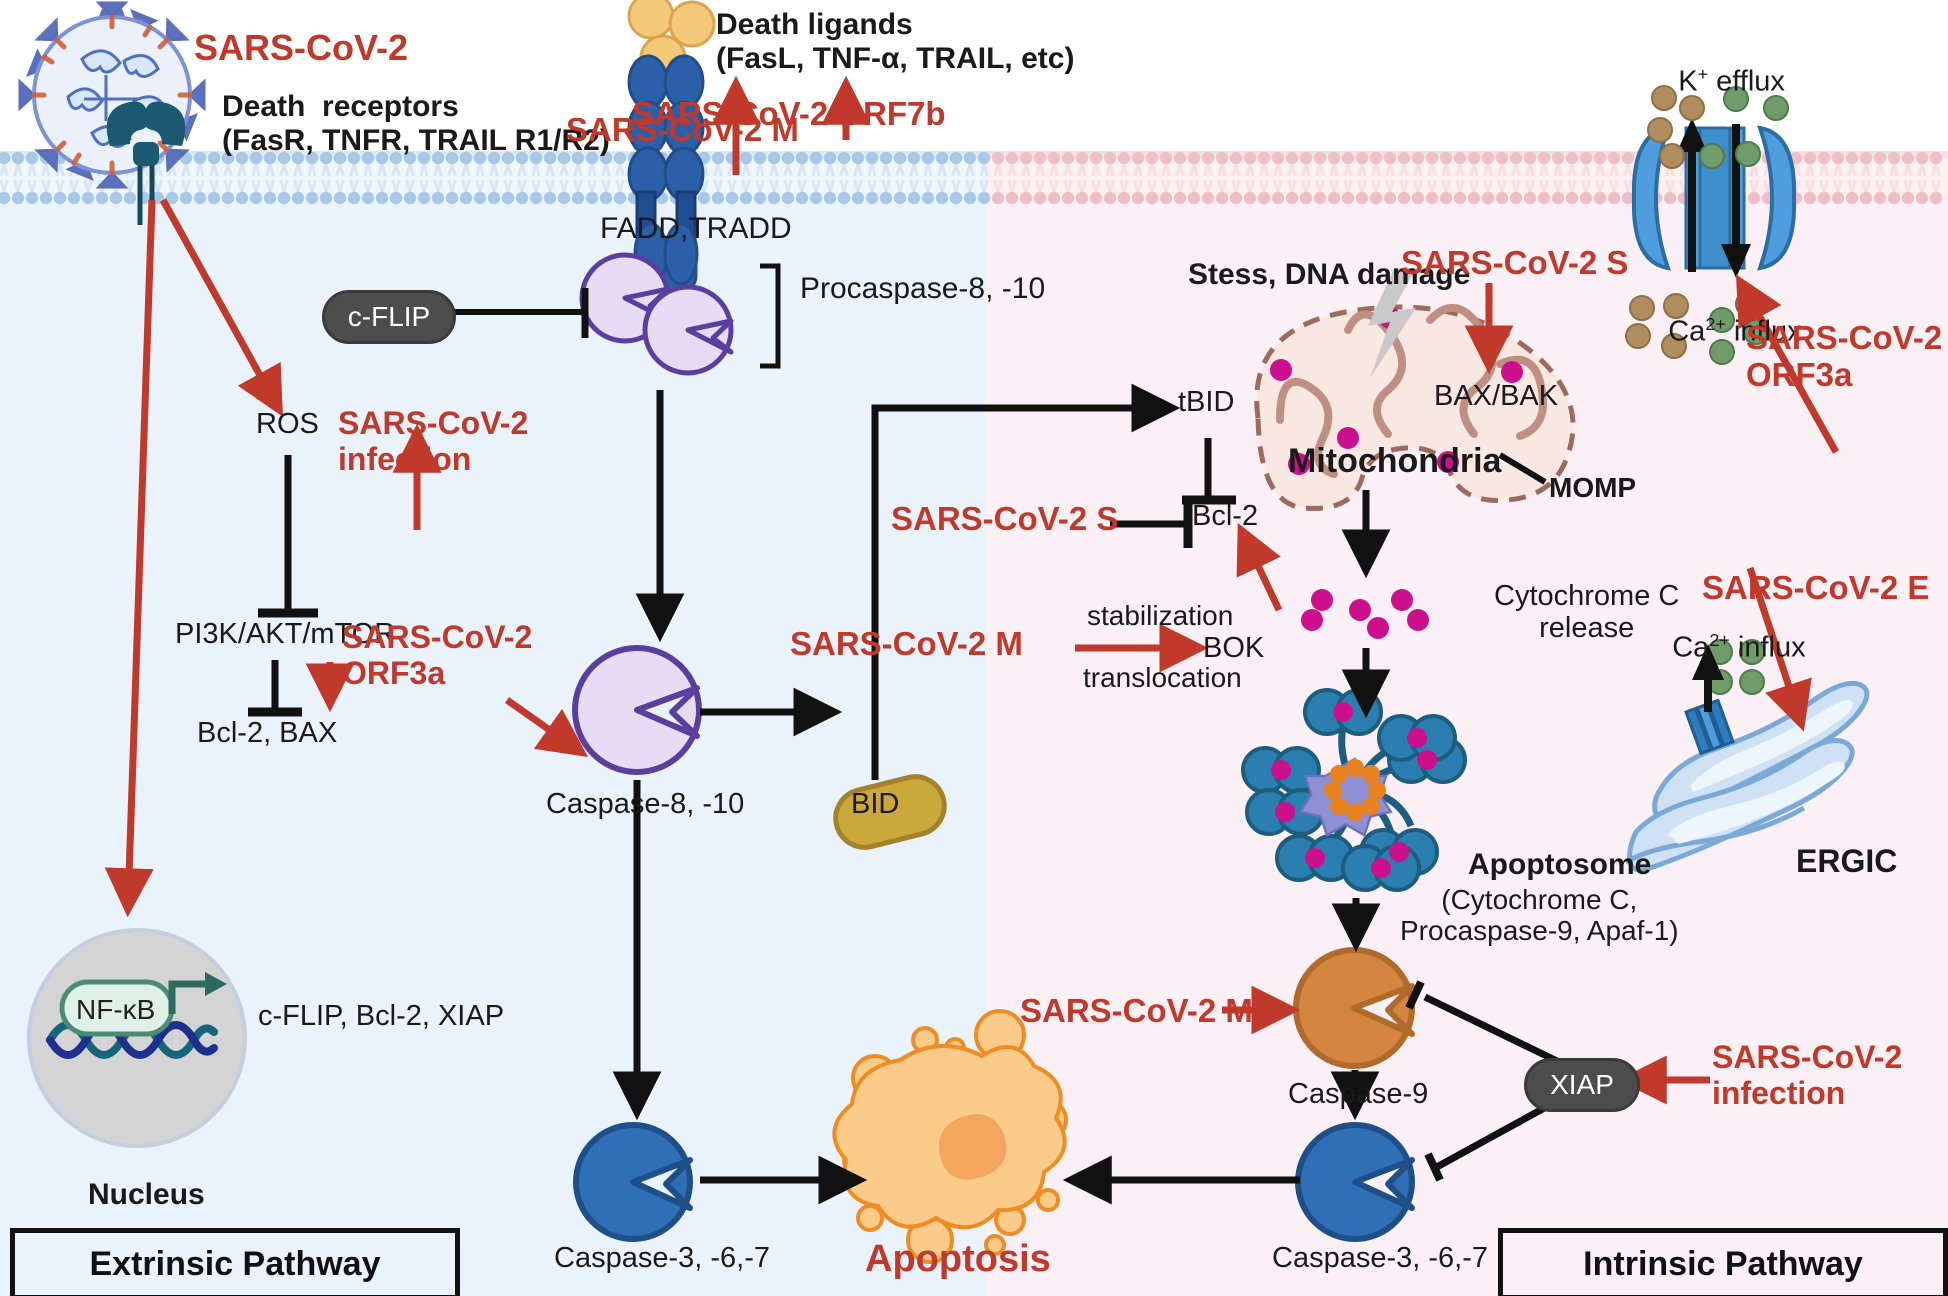 This screenshot has width=1948, height=1296. What do you see at coordinates (433, 441) in the screenshot?
I see `label-infection-cflip: SARS-CoV-2 infection` at bounding box center [433, 441].